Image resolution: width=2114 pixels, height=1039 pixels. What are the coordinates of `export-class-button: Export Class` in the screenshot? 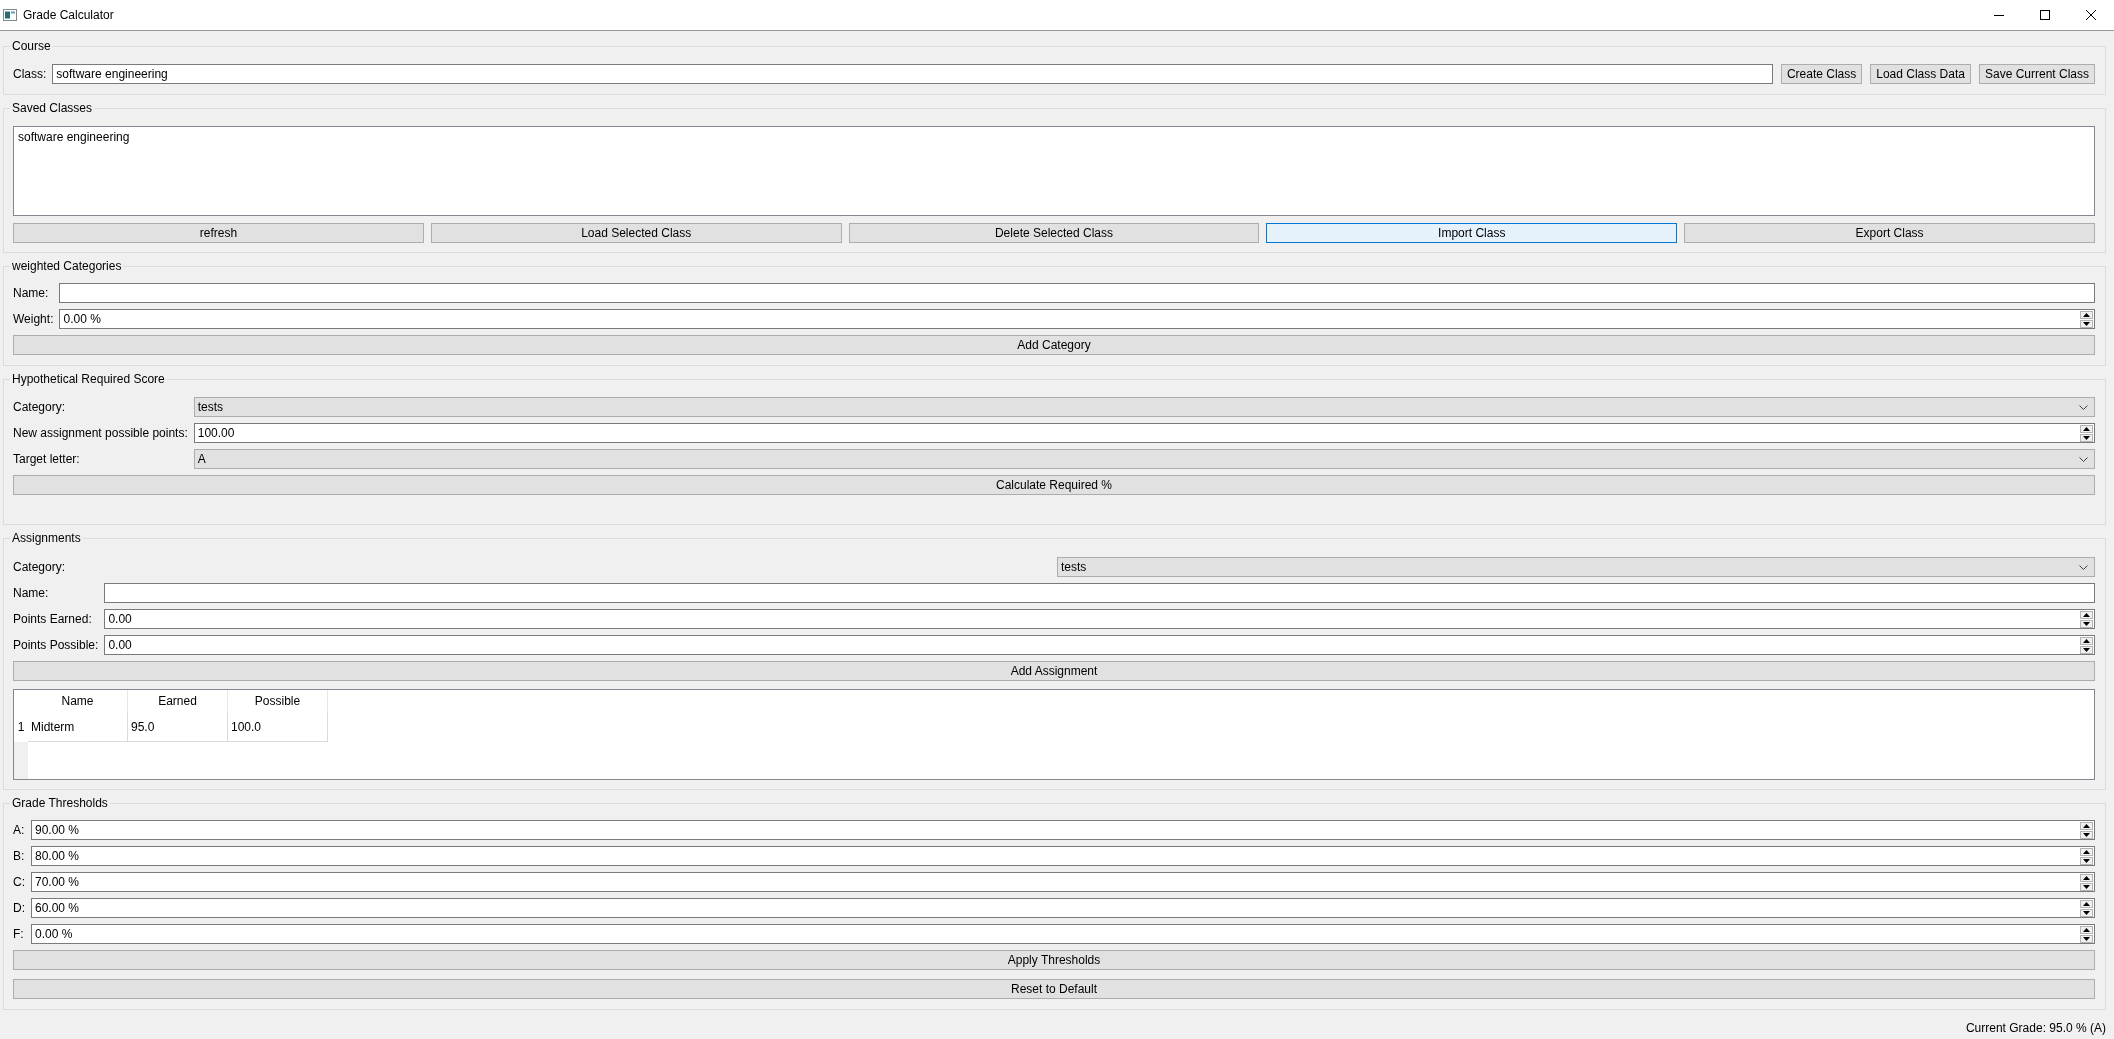 It's located at (1889, 233).